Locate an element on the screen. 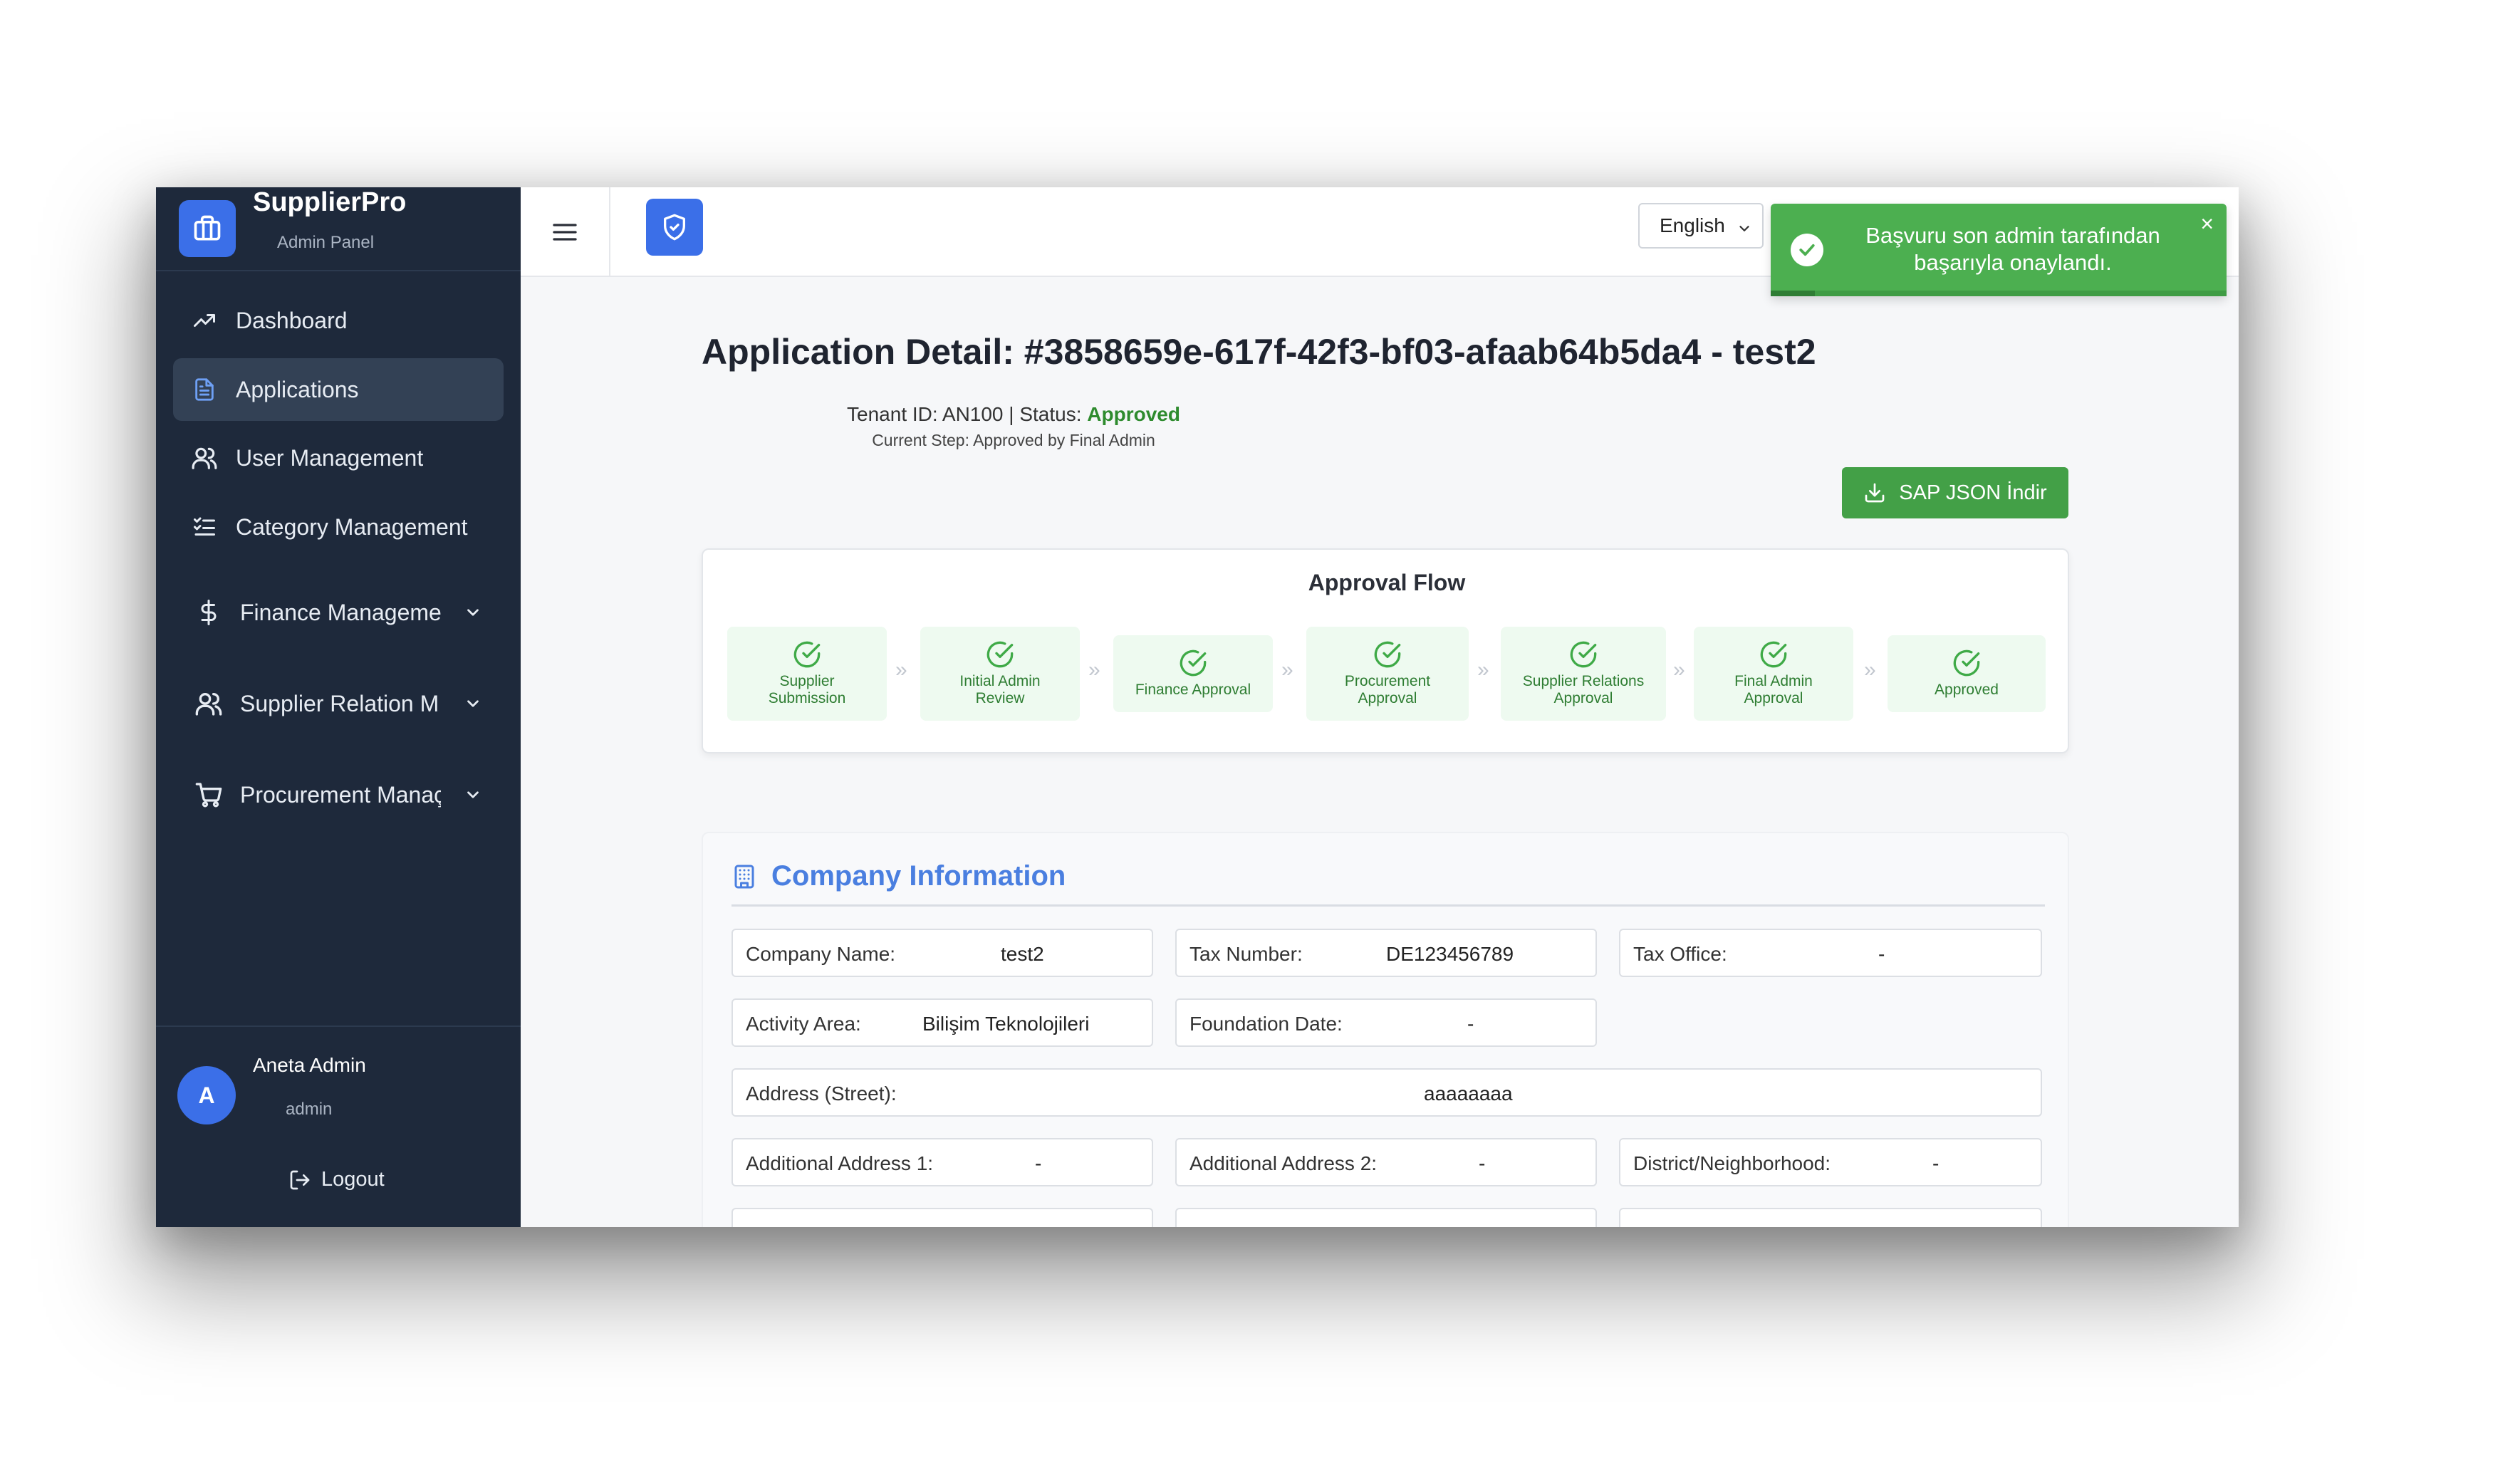 The height and width of the screenshot is (1477, 2520). document-icon is located at coordinates (204, 389).